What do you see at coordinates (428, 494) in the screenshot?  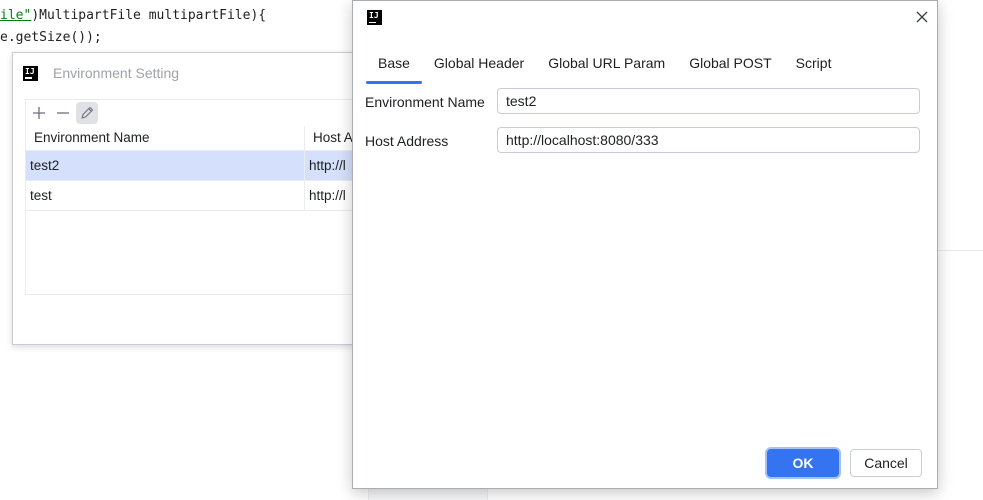 I see `background-panel` at bounding box center [428, 494].